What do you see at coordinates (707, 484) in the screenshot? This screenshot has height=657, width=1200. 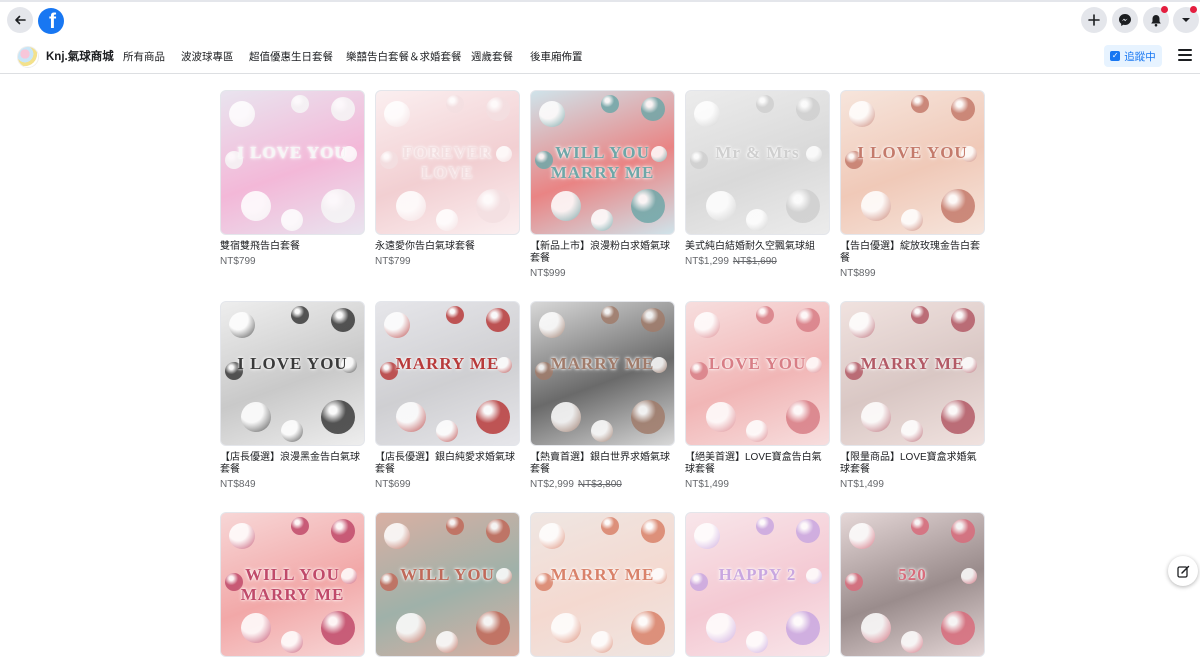 I see `product-price: NT$1,499` at bounding box center [707, 484].